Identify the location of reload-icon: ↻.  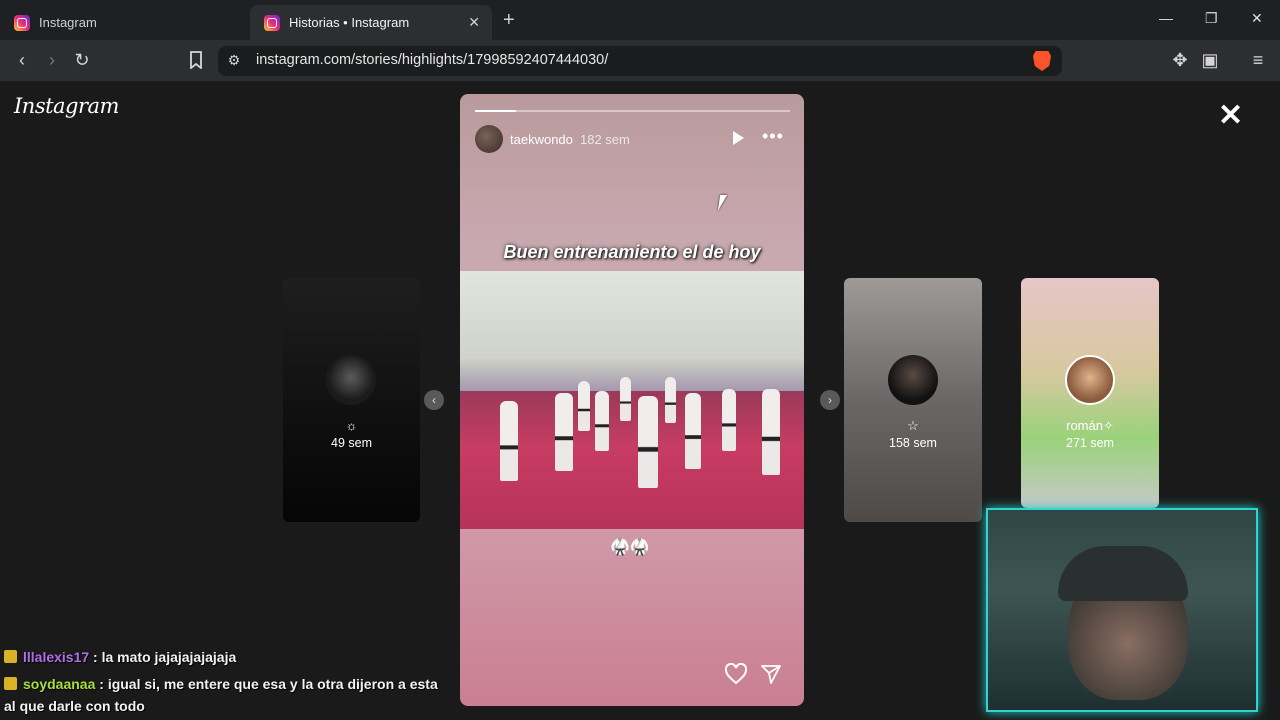
(82, 60).